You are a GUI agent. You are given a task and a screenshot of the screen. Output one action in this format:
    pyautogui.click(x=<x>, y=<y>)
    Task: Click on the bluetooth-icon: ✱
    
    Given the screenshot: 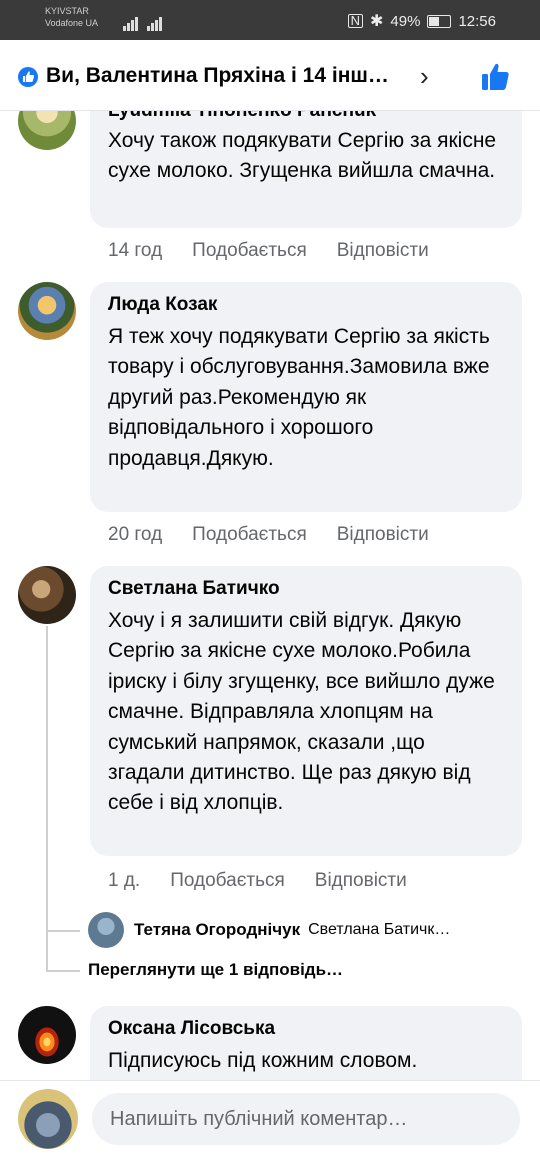 What is the action you would take?
    pyautogui.click(x=377, y=21)
    